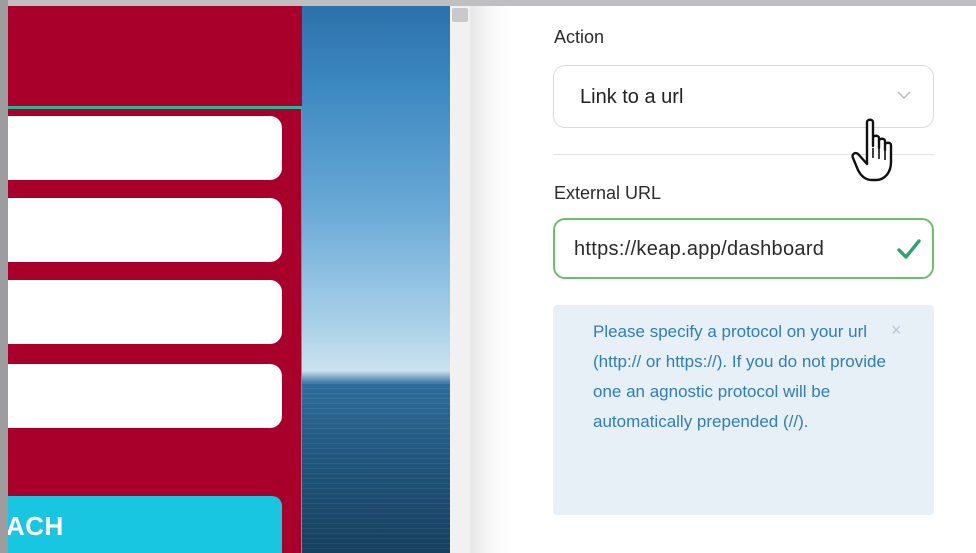 This screenshot has height=553, width=976. What do you see at coordinates (699, 249) in the screenshot?
I see `external-url-value: https://keap.app/dashboard` at bounding box center [699, 249].